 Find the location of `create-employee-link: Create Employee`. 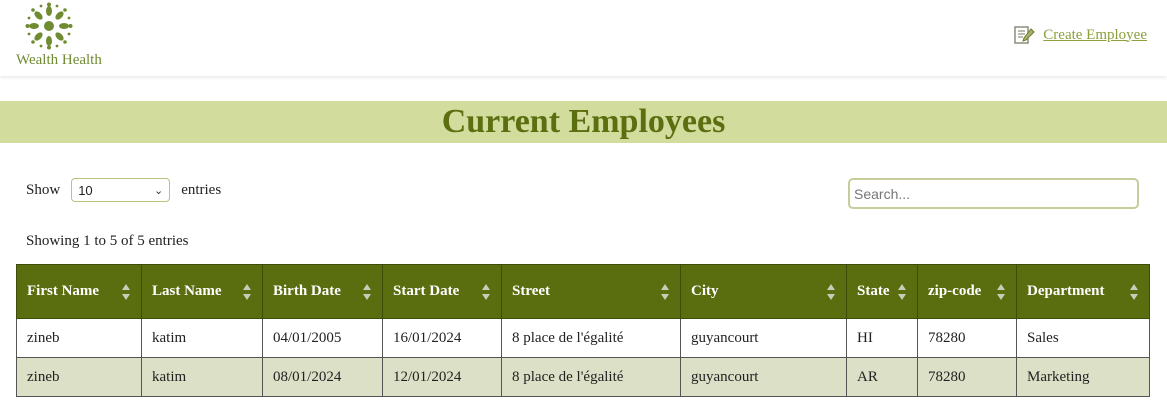

create-employee-link: Create Employee is located at coordinates (1080, 35).